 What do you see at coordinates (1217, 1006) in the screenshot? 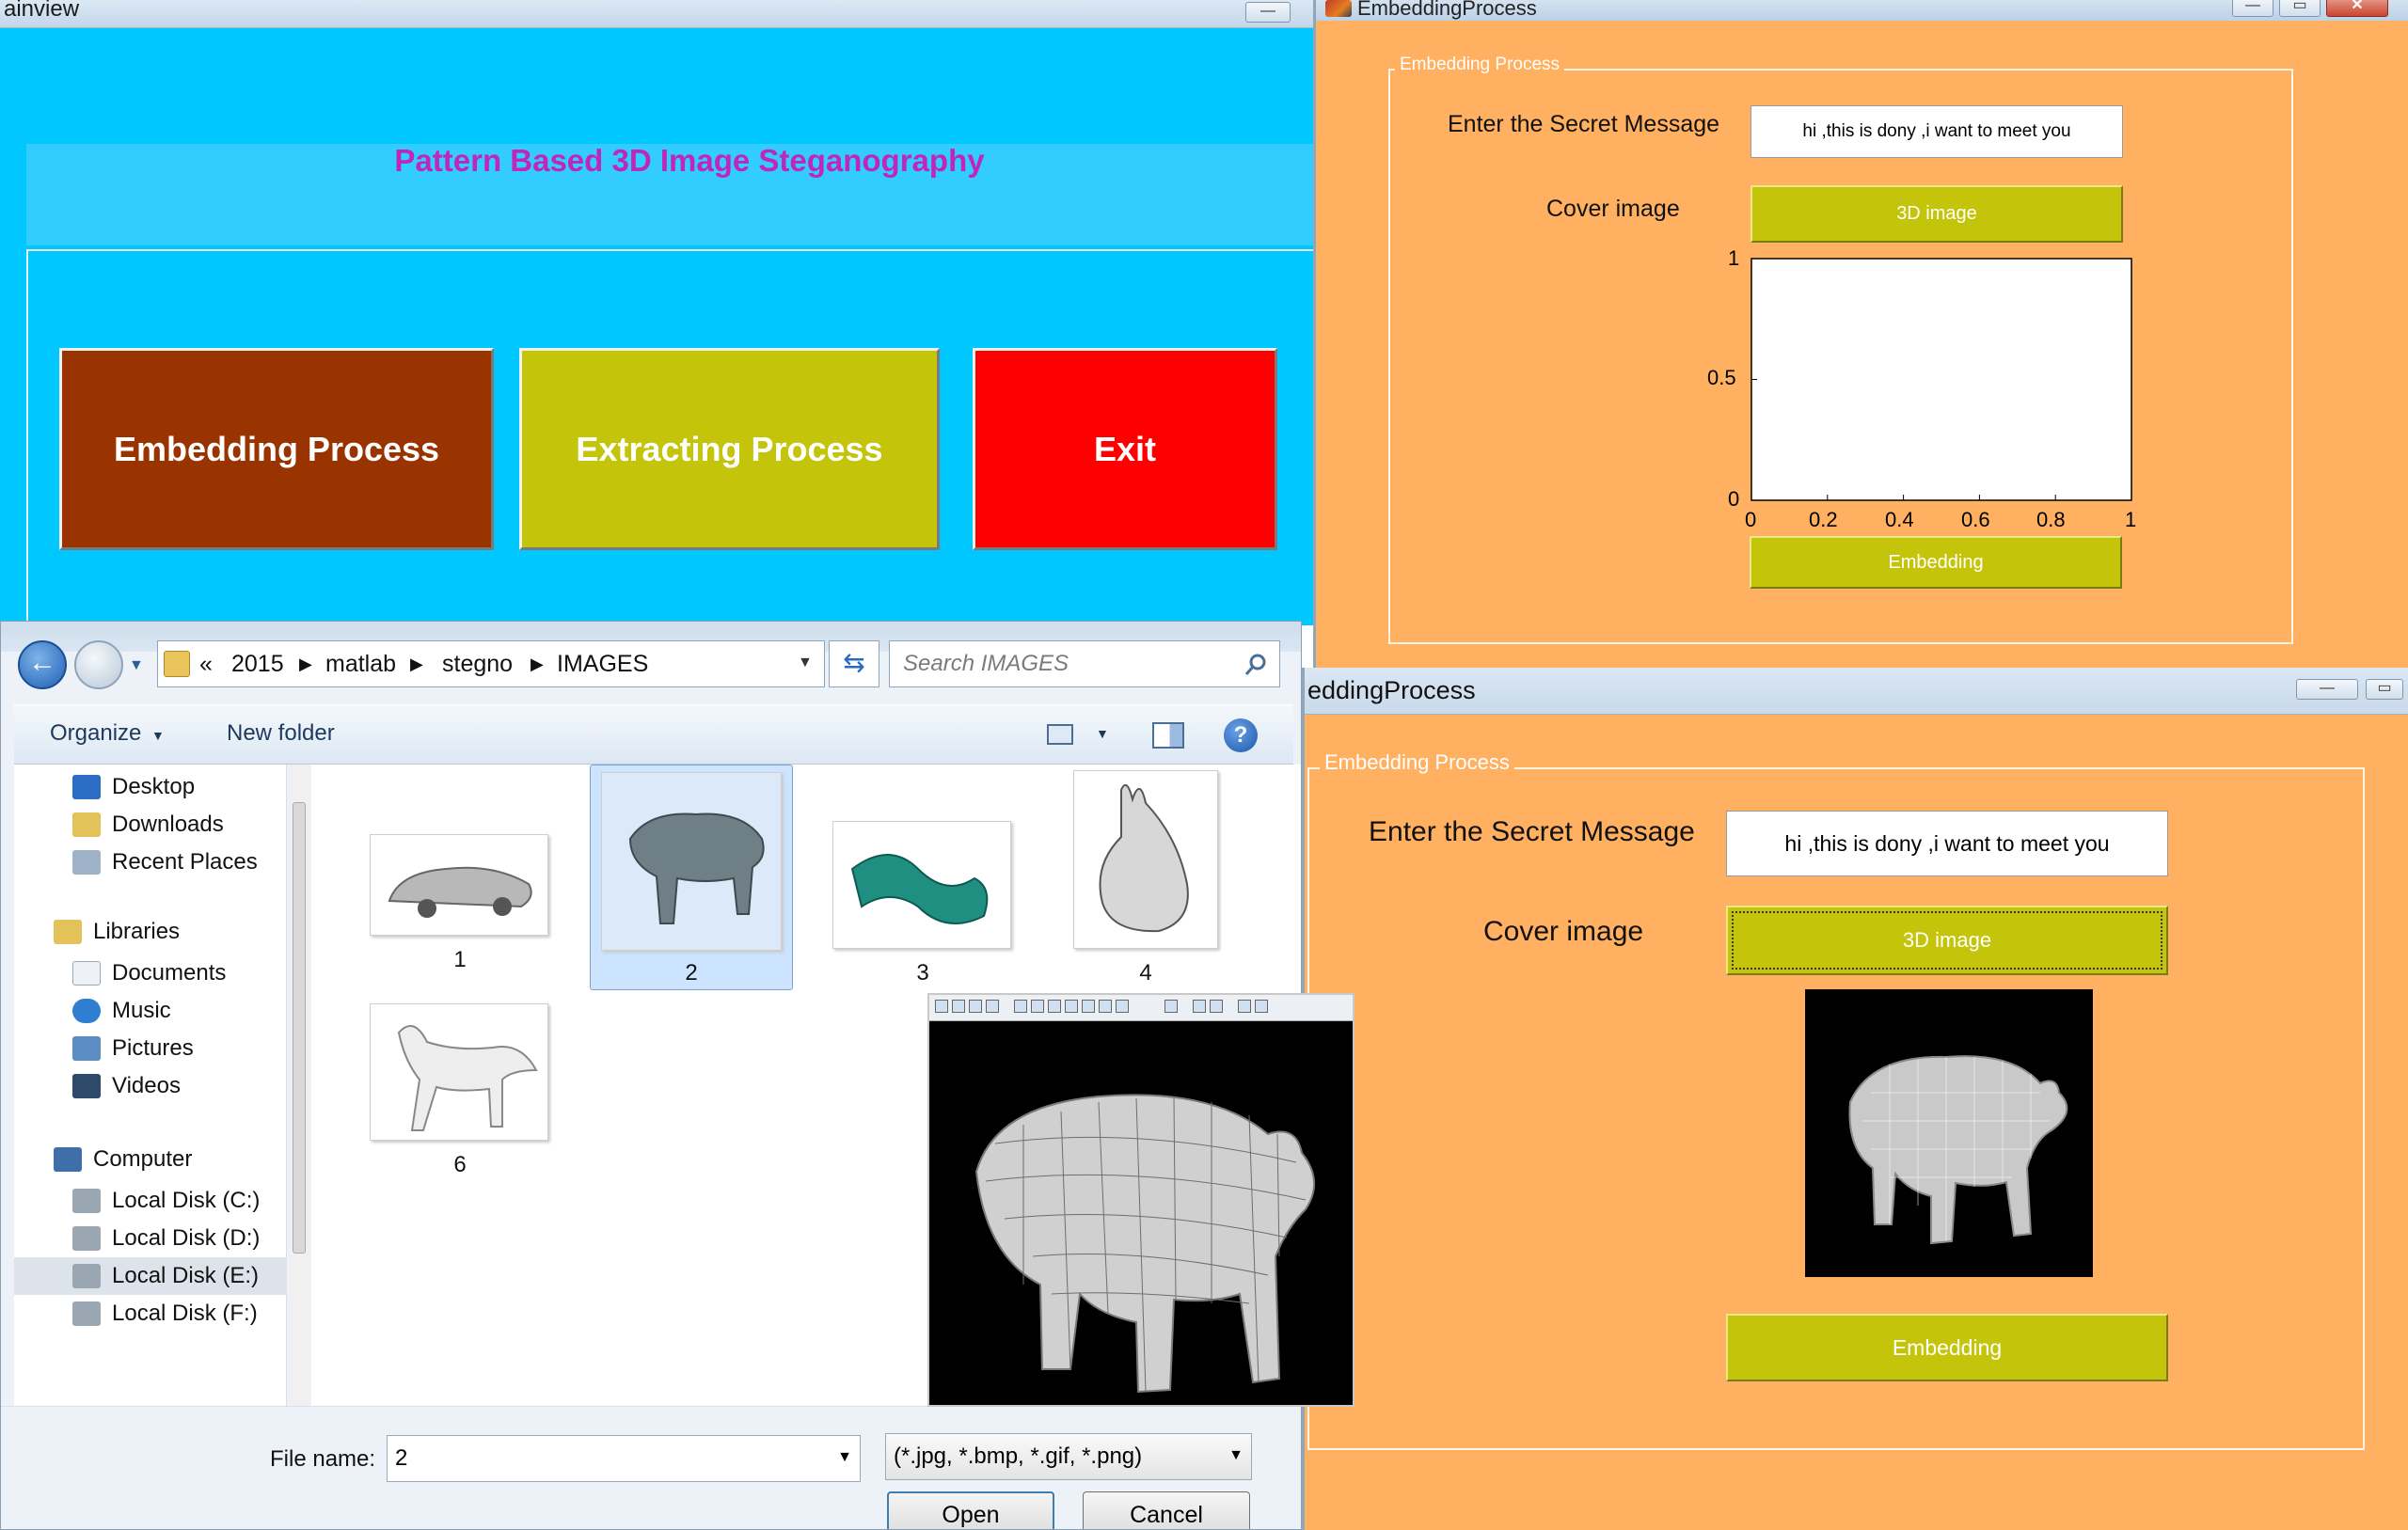
I see `legend-icon` at bounding box center [1217, 1006].